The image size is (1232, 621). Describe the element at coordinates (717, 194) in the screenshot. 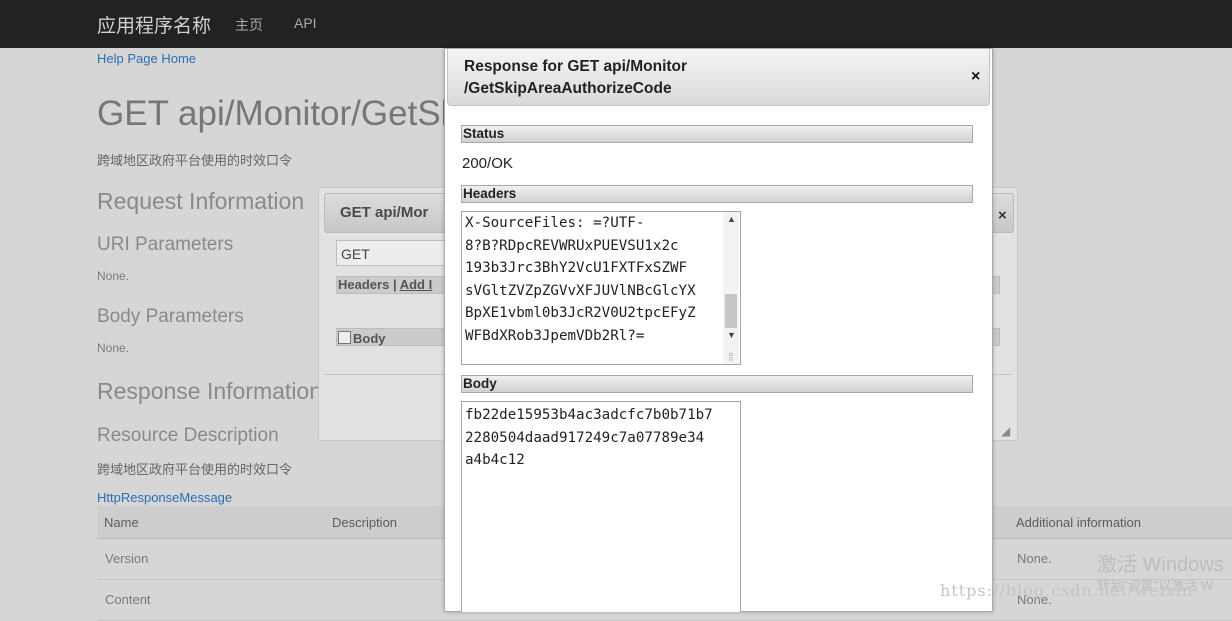

I see `headers-section-bar: Headers` at that location.